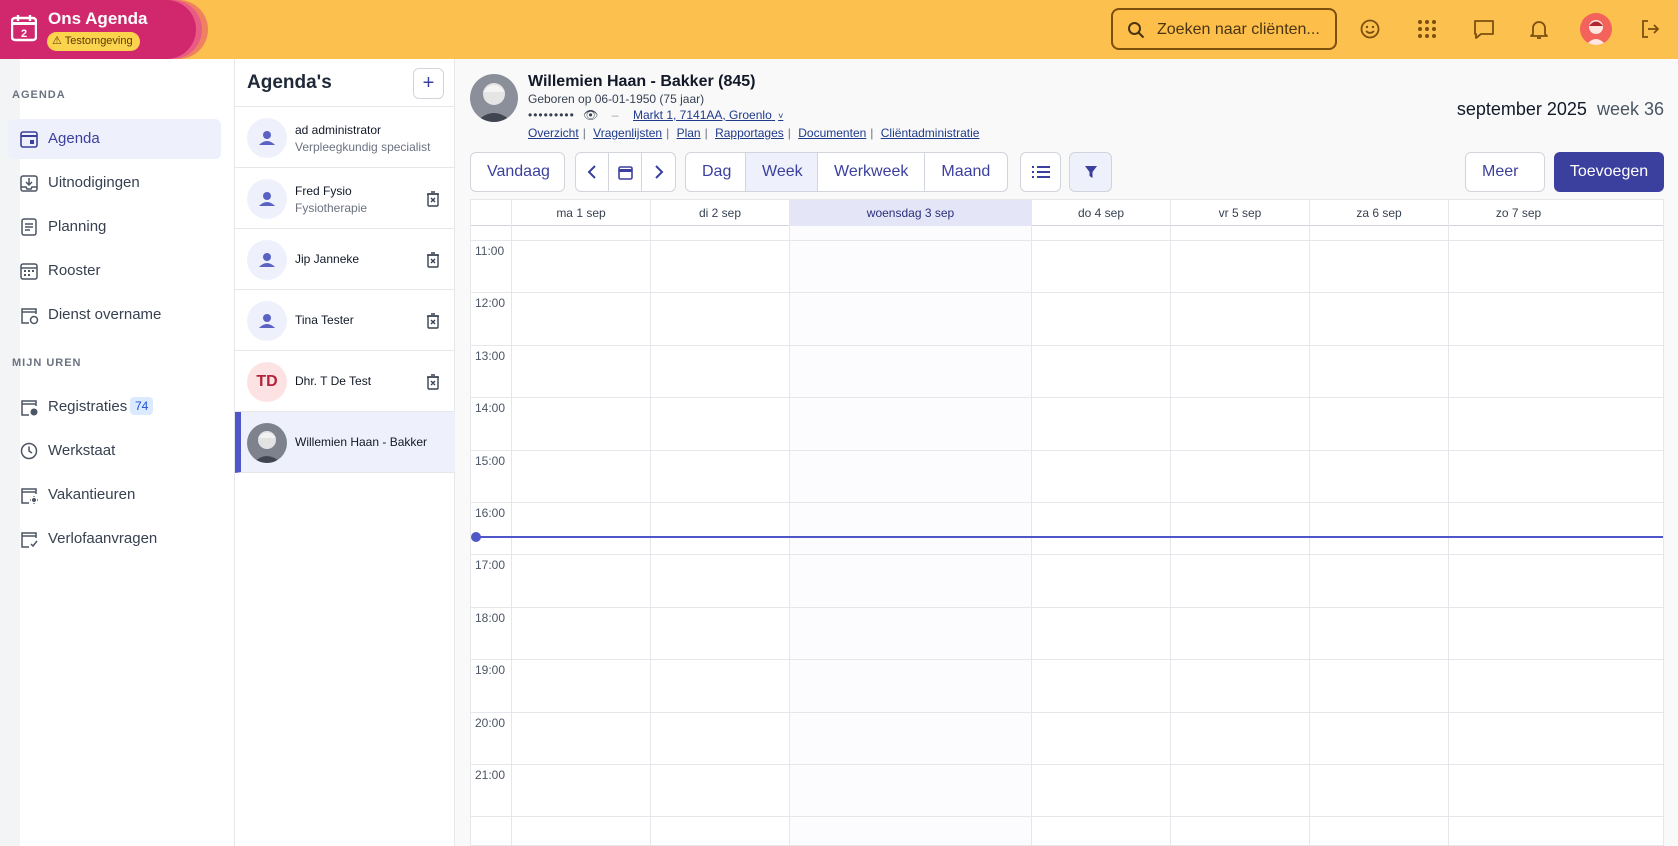 The width and height of the screenshot is (1678, 846). I want to click on today-button: Vandaag, so click(517, 172).